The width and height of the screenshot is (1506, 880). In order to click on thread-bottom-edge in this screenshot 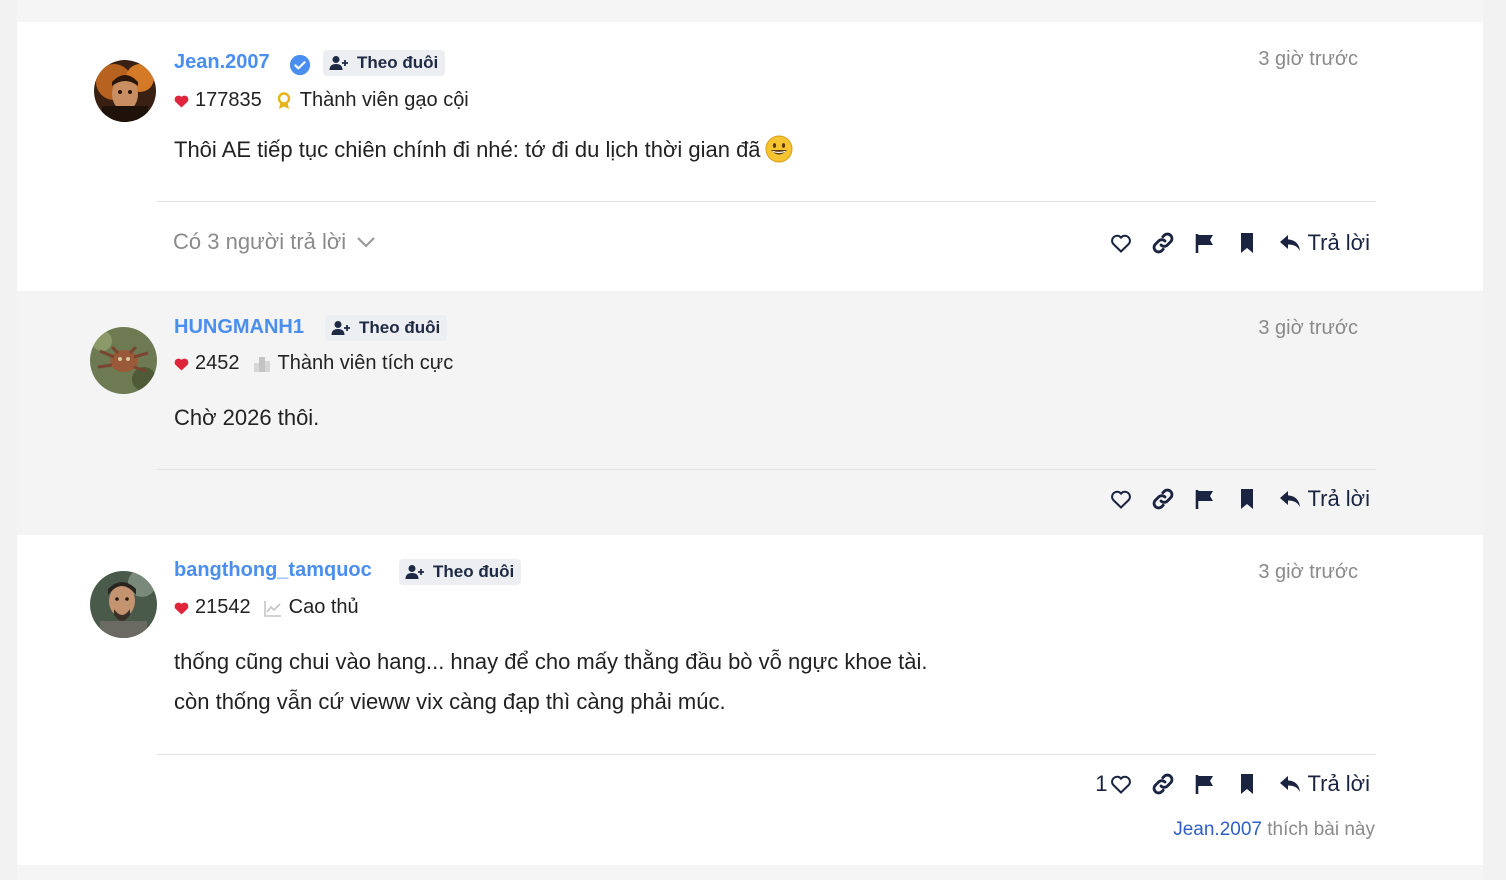, I will do `click(750, 872)`.